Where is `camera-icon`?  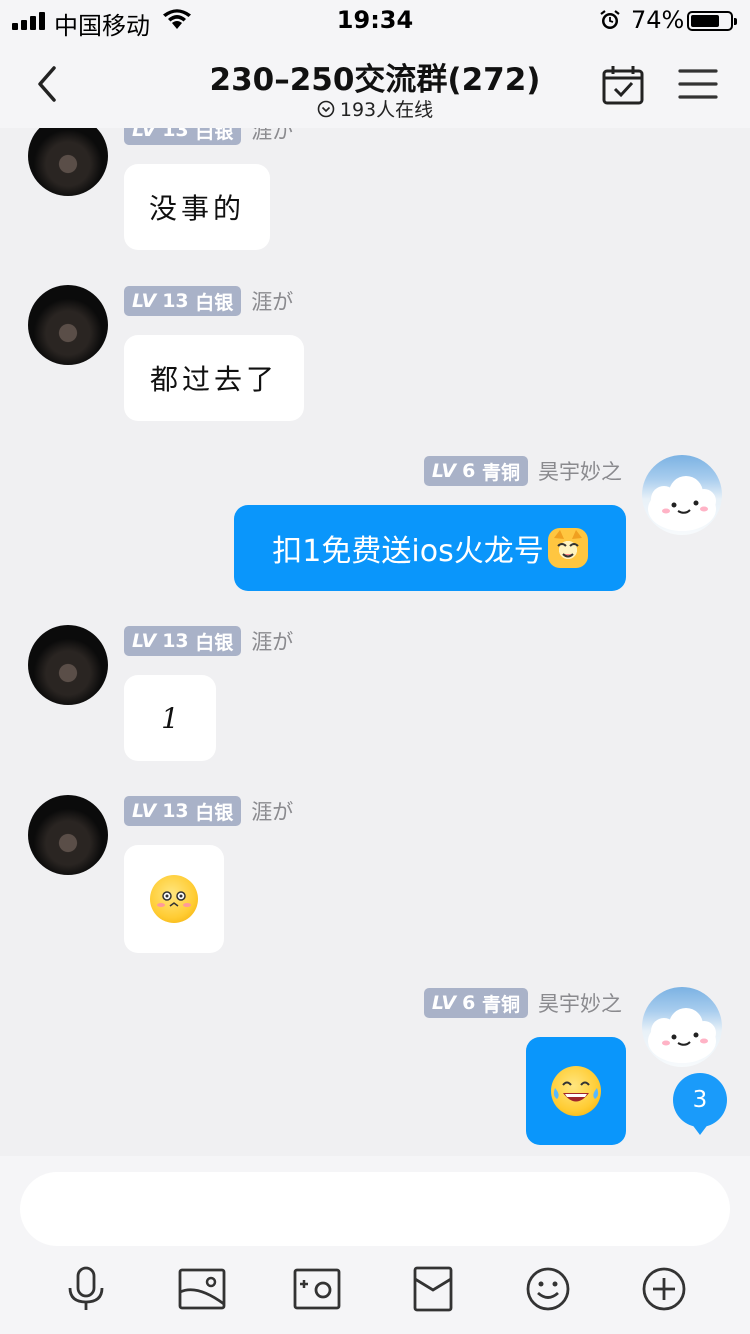
camera-icon is located at coordinates (317, 1289).